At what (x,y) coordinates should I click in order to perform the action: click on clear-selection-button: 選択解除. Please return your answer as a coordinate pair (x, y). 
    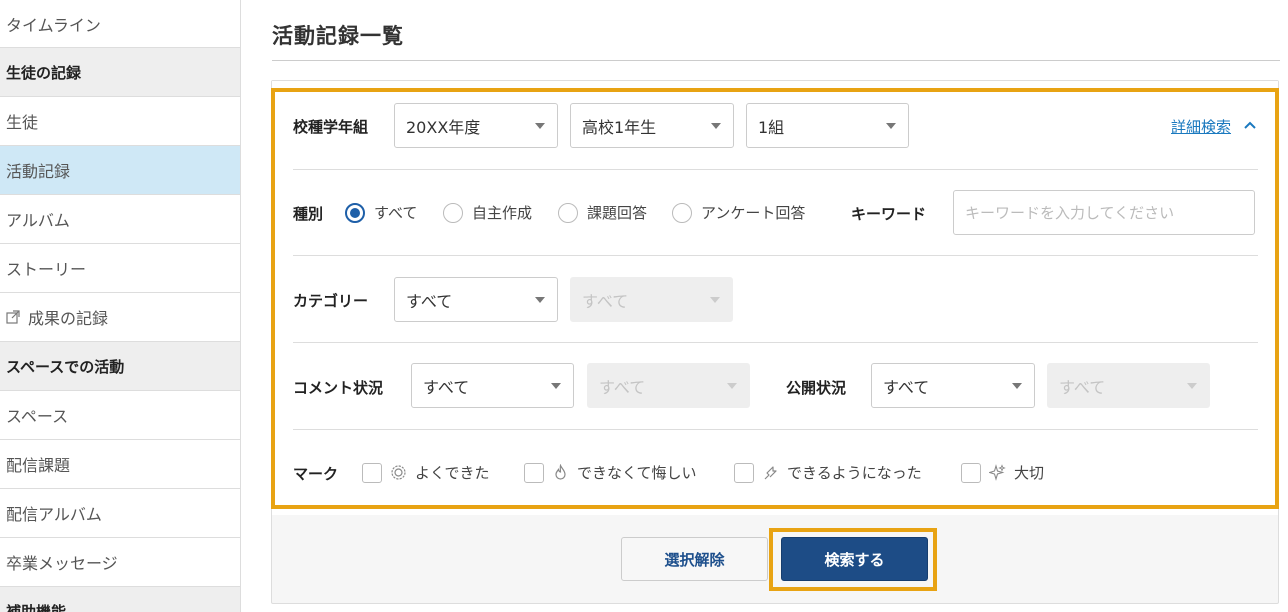
    Looking at the image, I should click on (694, 559).